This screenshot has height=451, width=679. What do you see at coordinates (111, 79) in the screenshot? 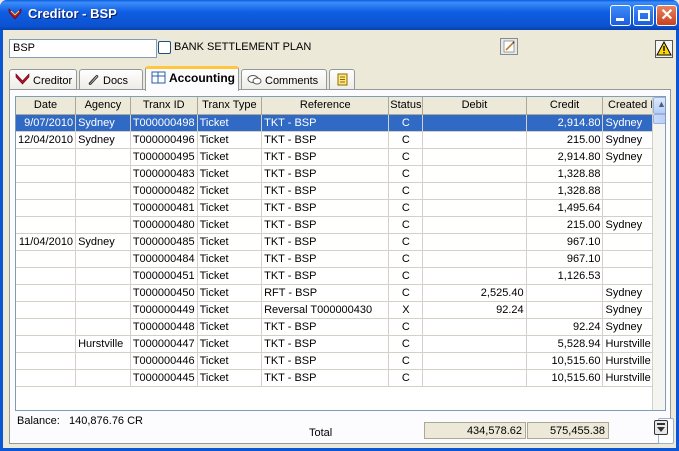
I see `tab-docs: Docs` at bounding box center [111, 79].